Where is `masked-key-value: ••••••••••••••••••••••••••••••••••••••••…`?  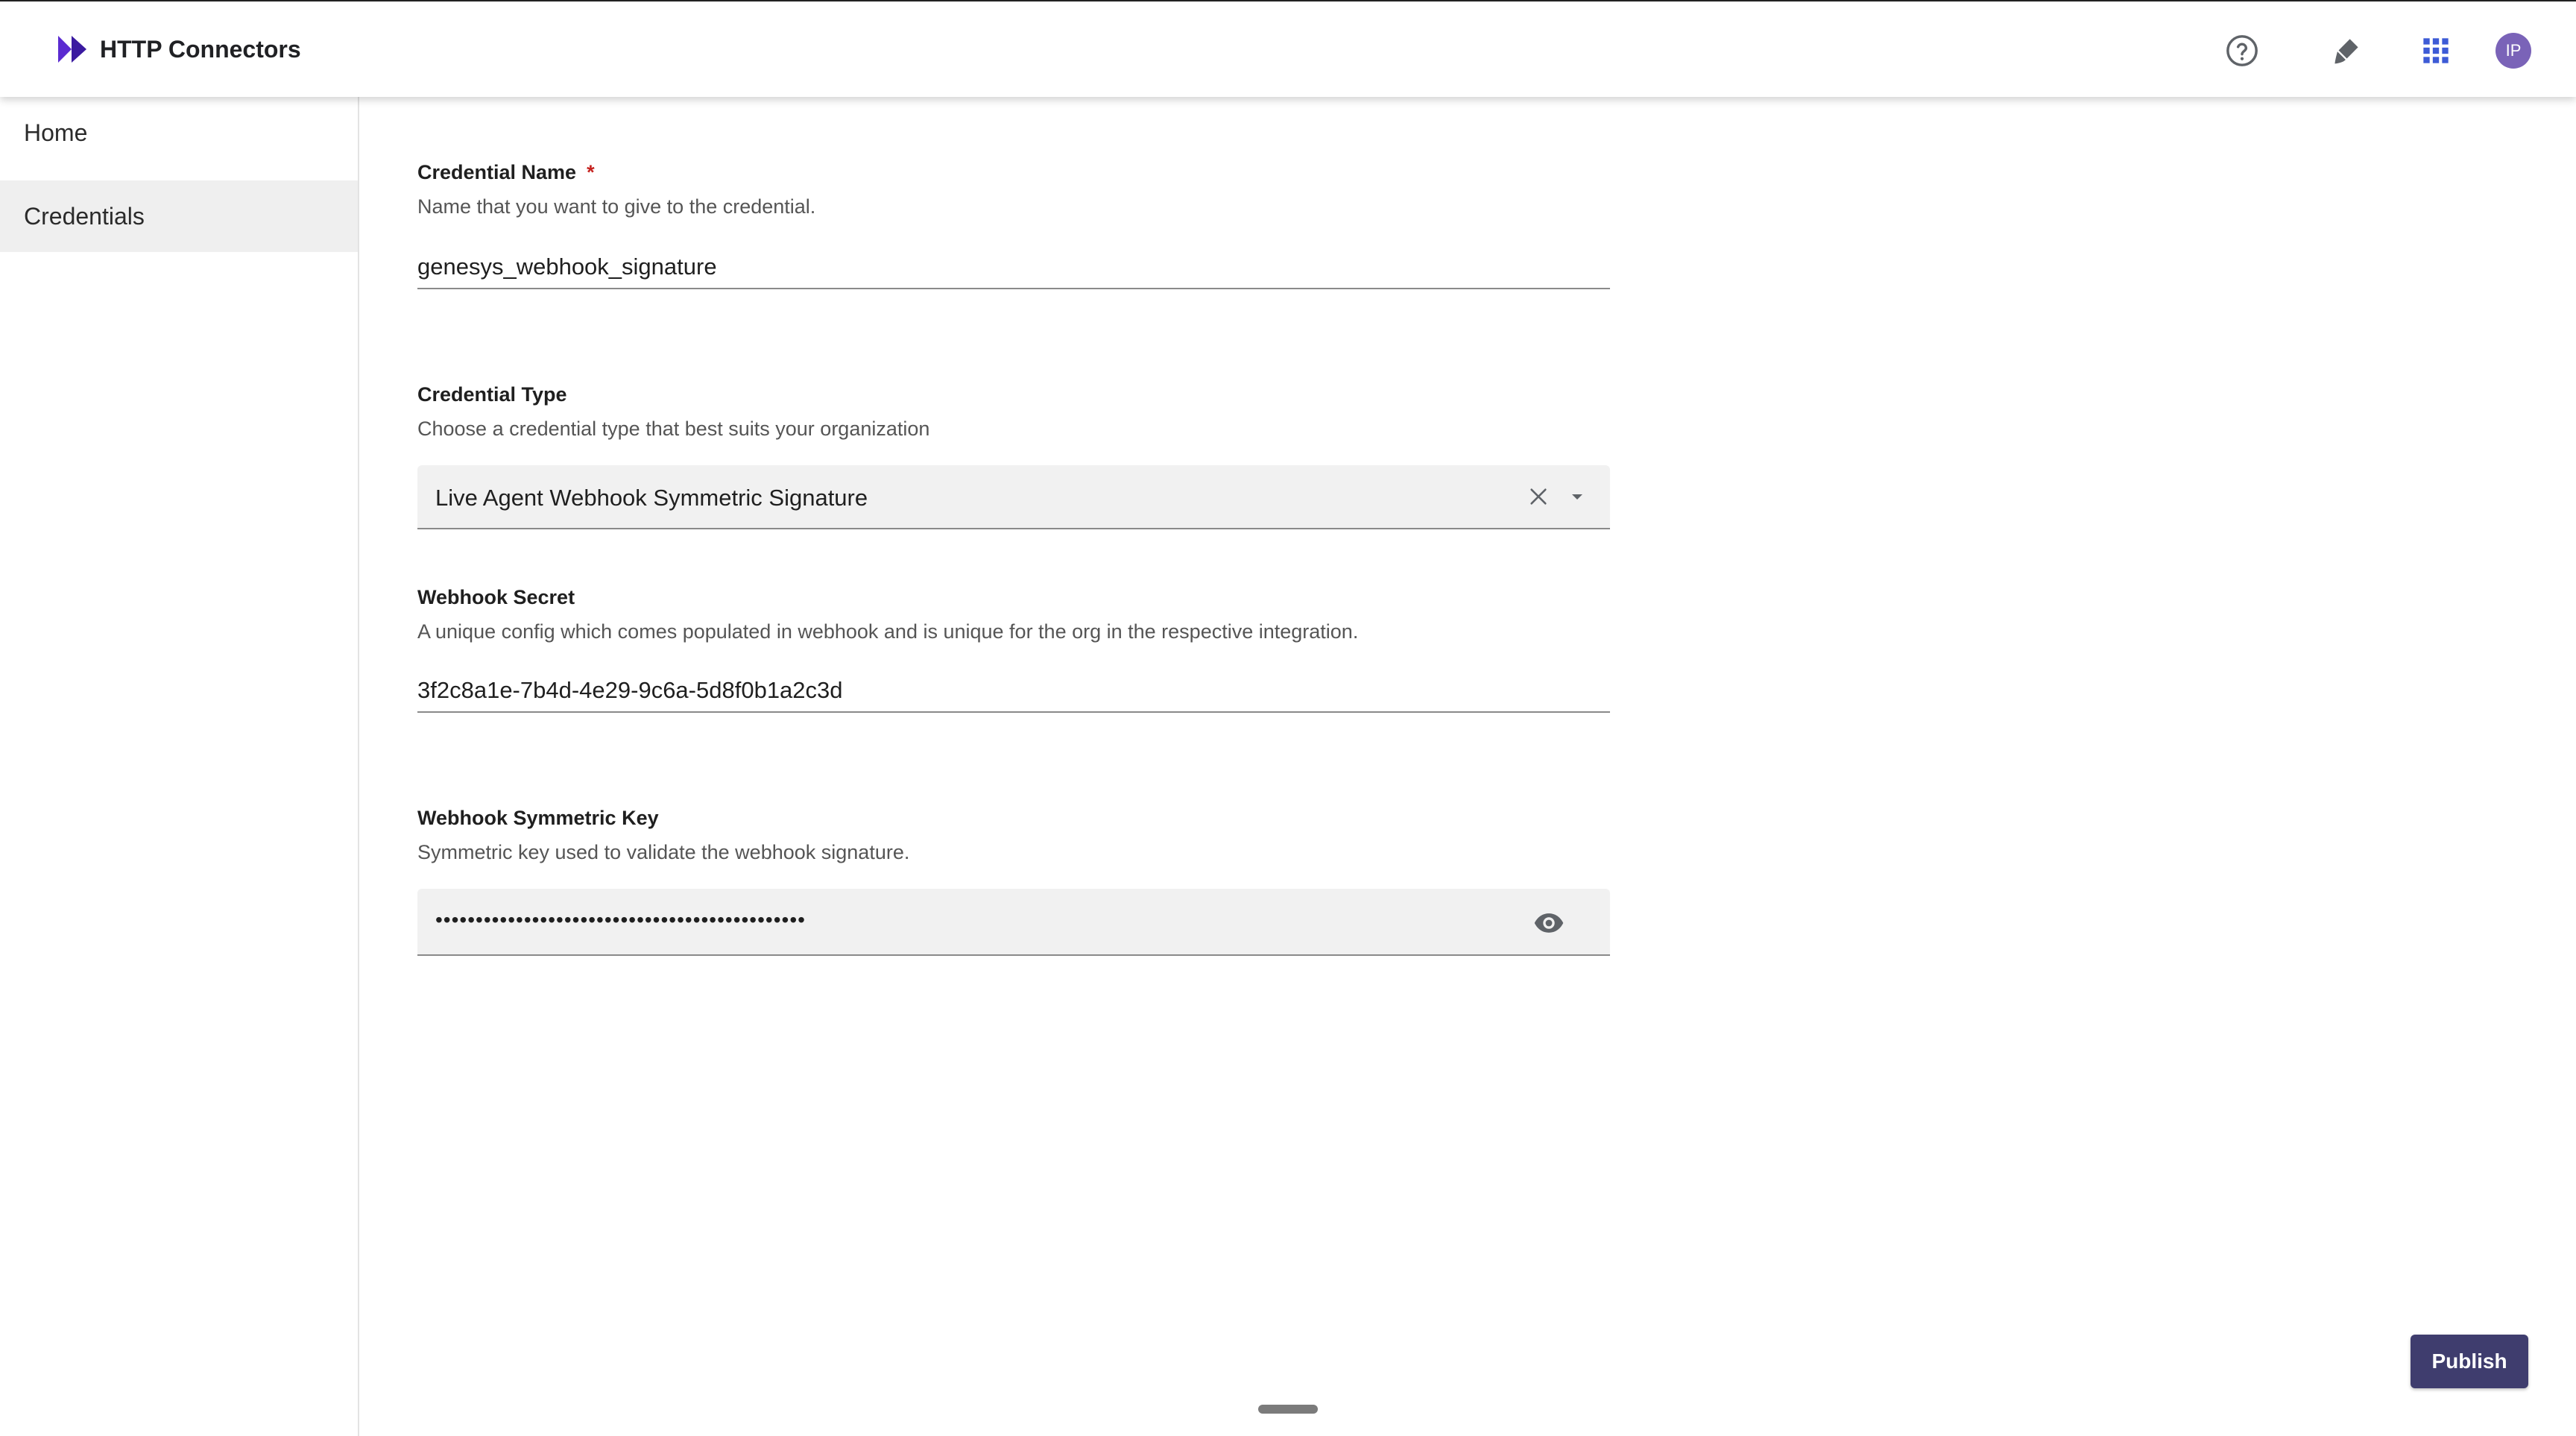
masked-key-value: ••••••••••••••••••••••••••••••••••••••••… is located at coordinates (620, 919).